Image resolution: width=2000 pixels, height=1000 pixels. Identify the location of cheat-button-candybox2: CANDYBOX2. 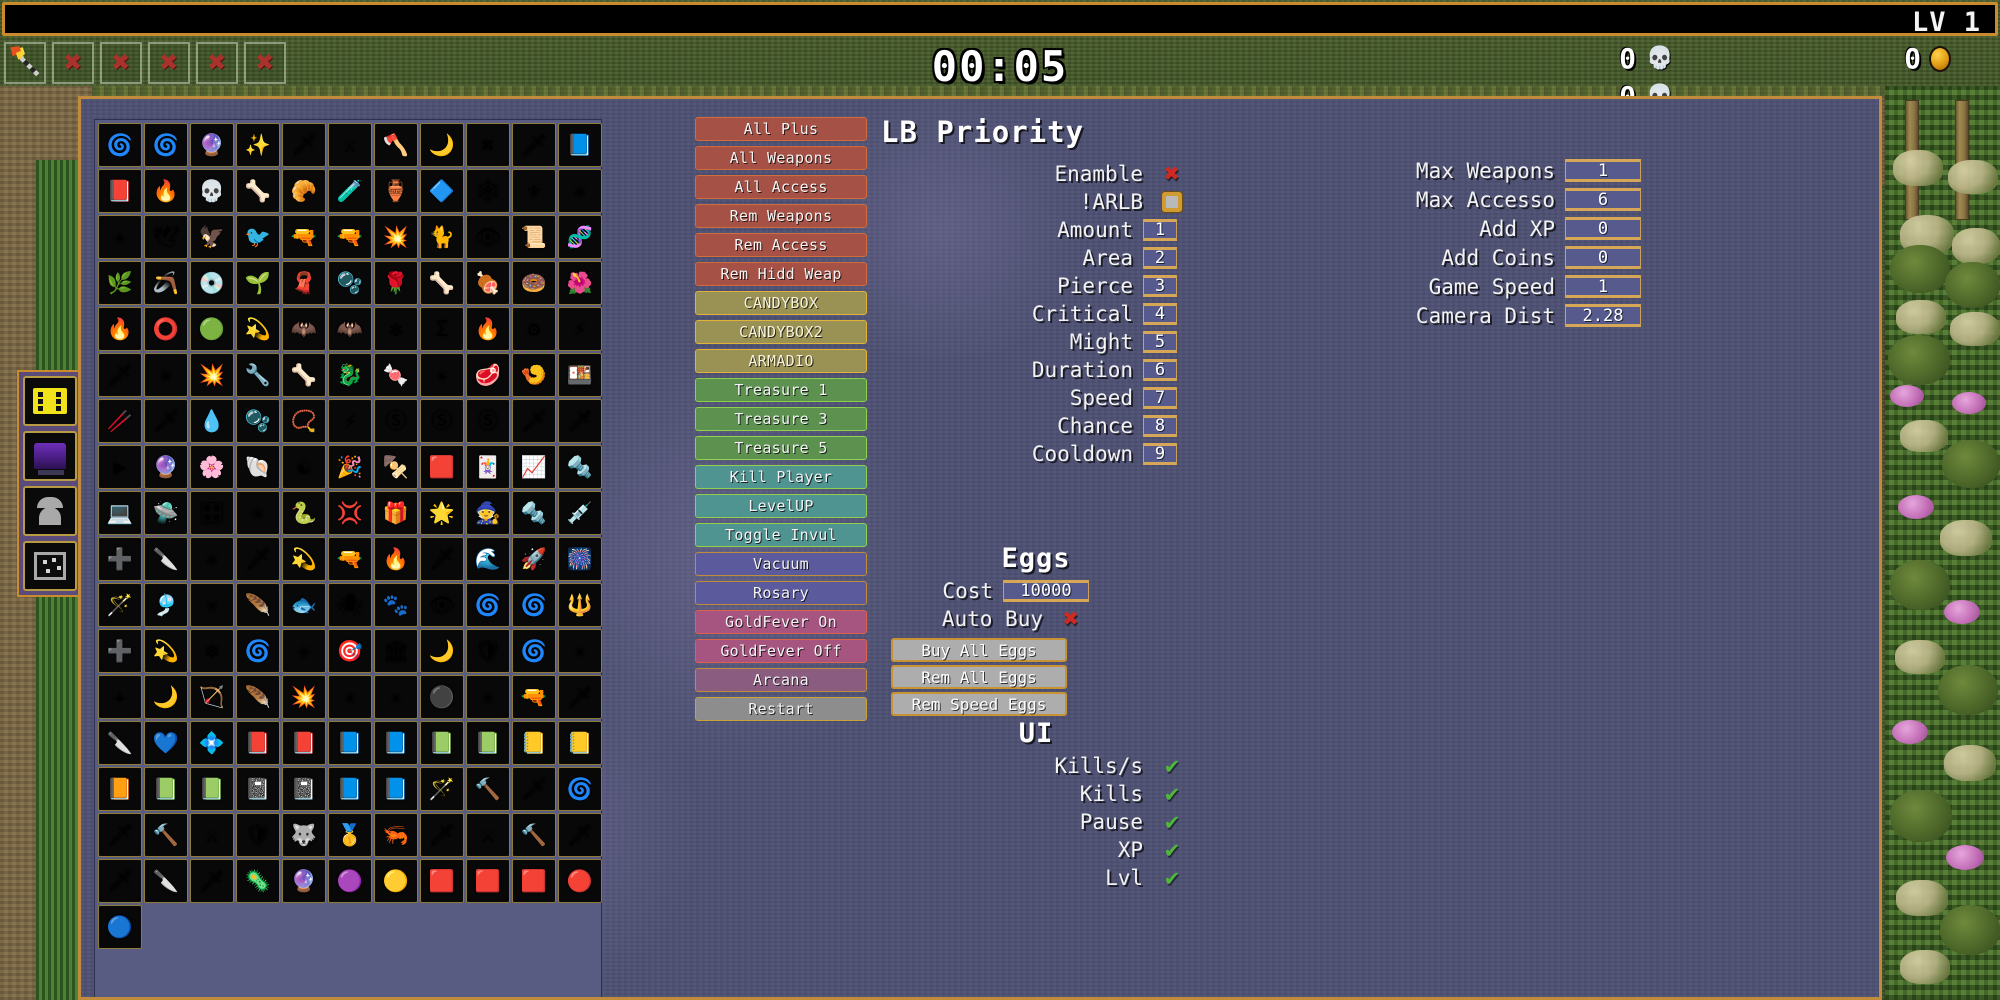
(781, 332).